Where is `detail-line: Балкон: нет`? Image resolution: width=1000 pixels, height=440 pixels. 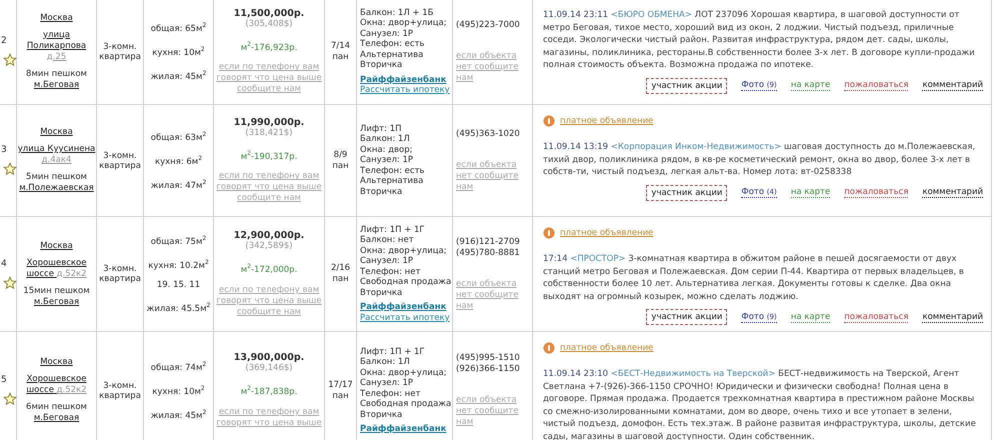 detail-line: Балкон: нет is located at coordinates (387, 240).